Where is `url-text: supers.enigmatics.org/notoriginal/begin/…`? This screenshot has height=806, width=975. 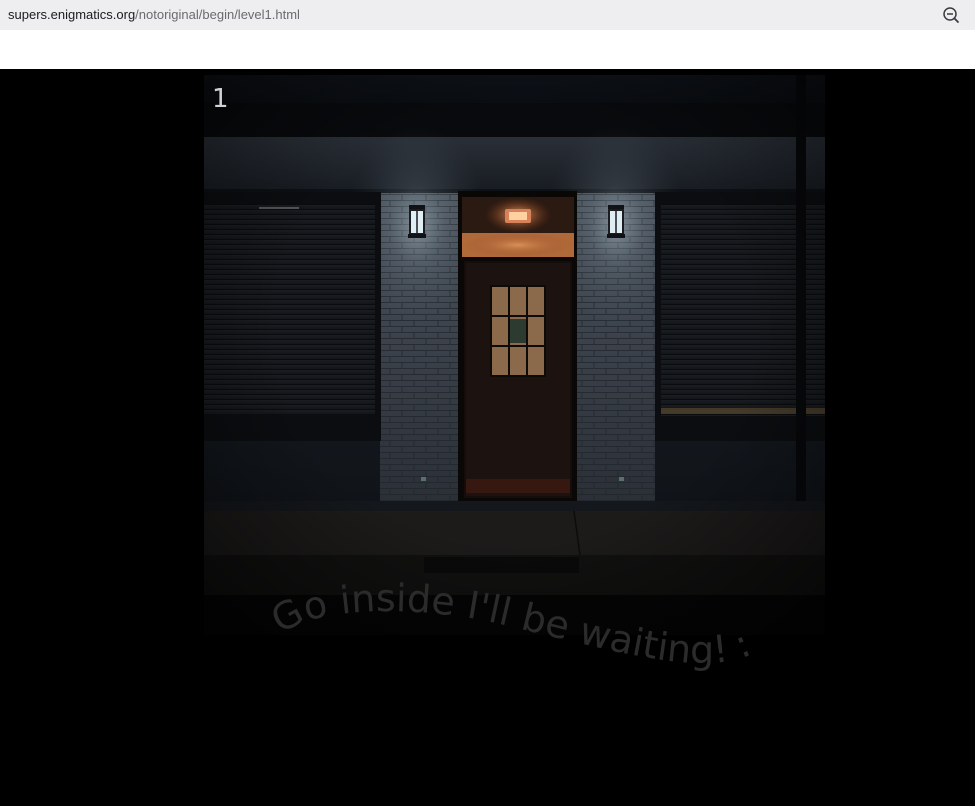
url-text: supers.enigmatics.org/notoriginal/begin/… is located at coordinates (154, 15).